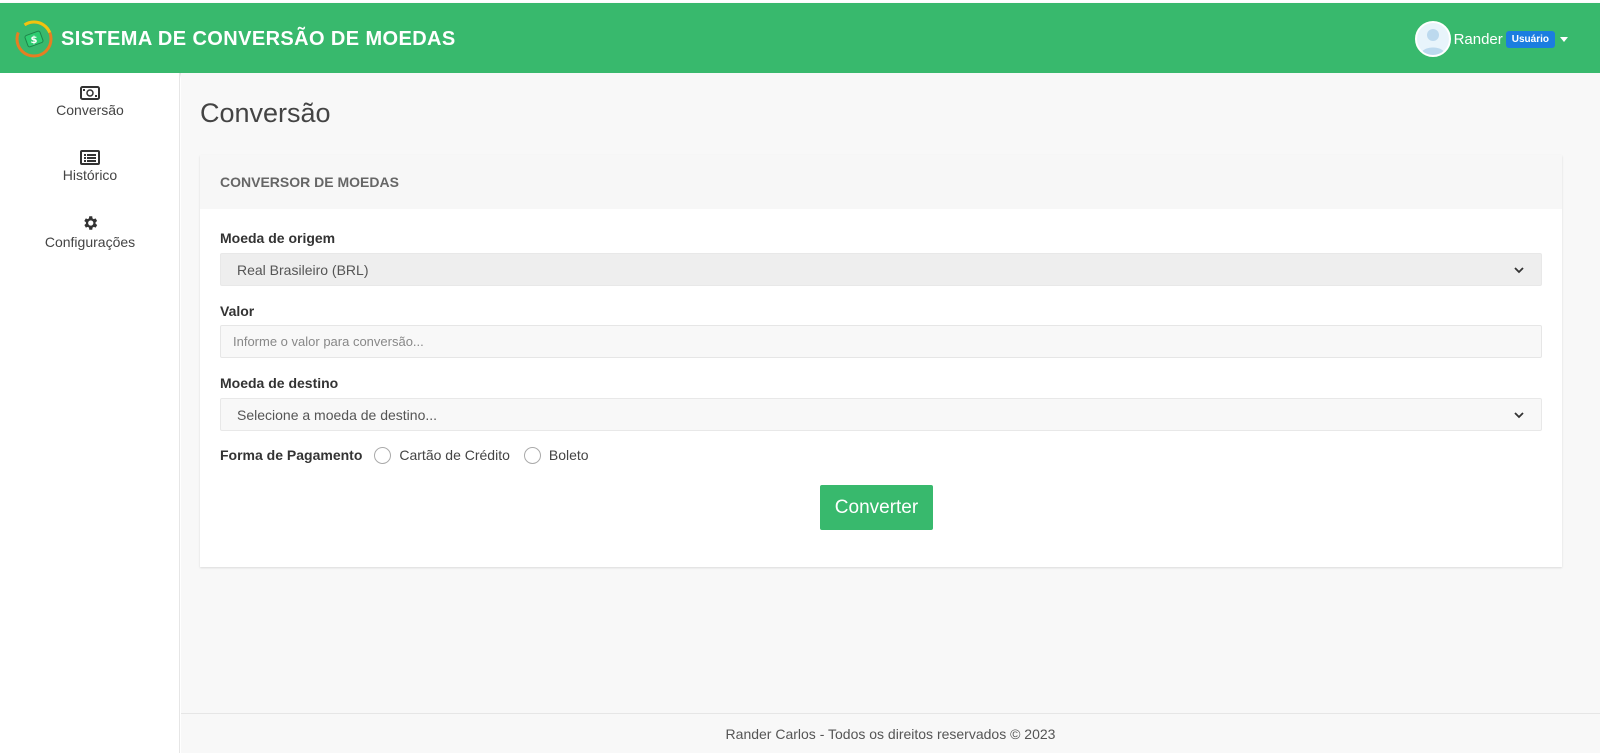  I want to click on currency-logo-icon: $, so click(34, 39).